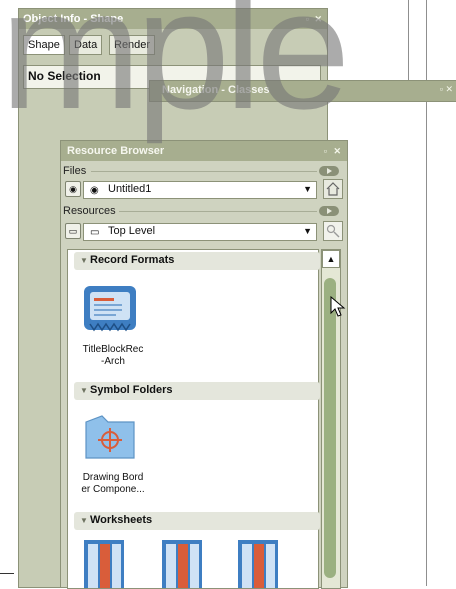 The width and height of the screenshot is (456, 589). What do you see at coordinates (446, 89) in the screenshot?
I see `close-icon: ▫ ✕` at bounding box center [446, 89].